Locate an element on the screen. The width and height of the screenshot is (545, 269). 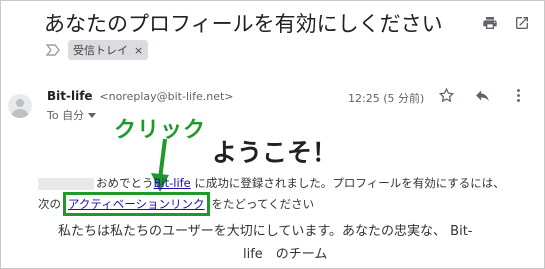
email-subject: あなたのプロフィールを有効にしください is located at coordinates (243, 24).